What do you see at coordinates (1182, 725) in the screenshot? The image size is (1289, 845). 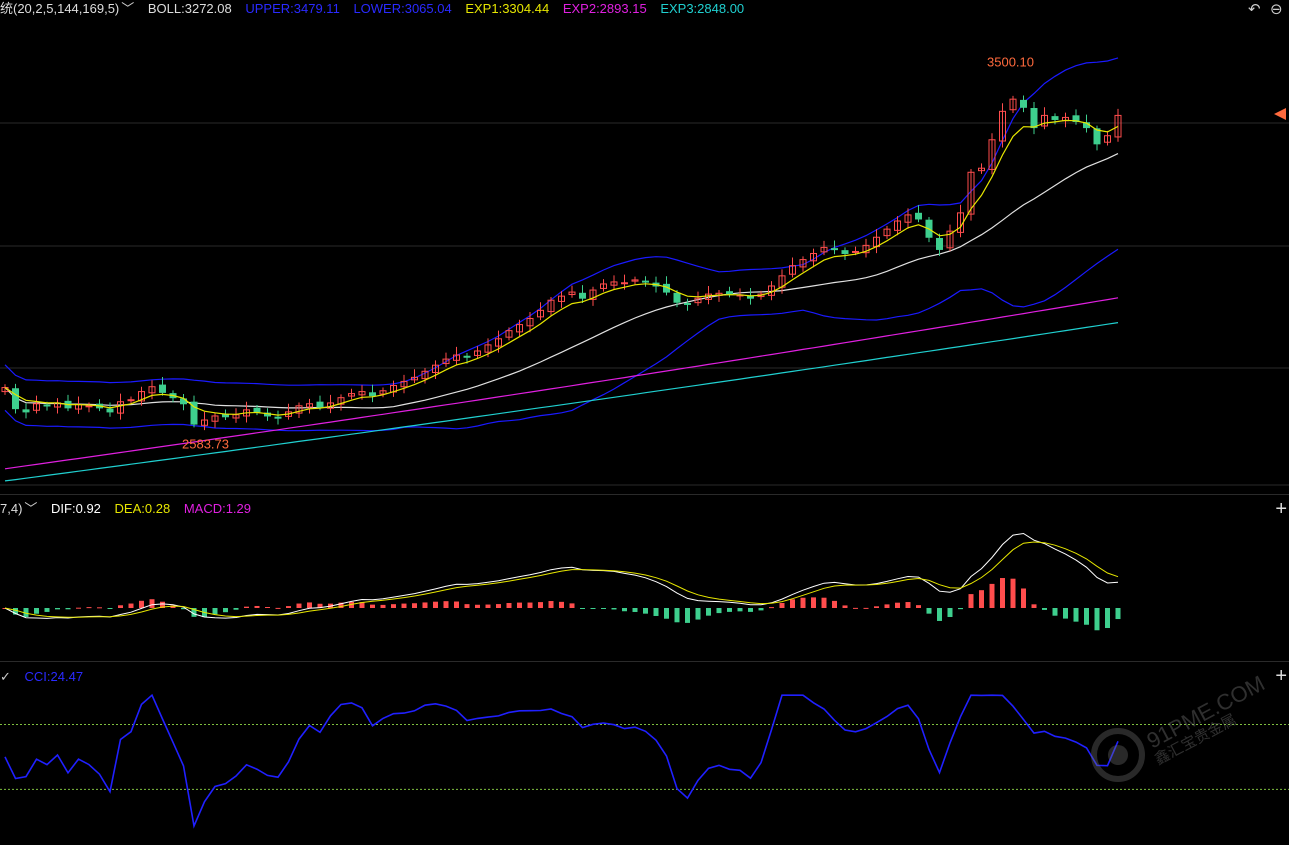 I see `watermark: 91PME.COM 鑫汇宝贵金属` at bounding box center [1182, 725].